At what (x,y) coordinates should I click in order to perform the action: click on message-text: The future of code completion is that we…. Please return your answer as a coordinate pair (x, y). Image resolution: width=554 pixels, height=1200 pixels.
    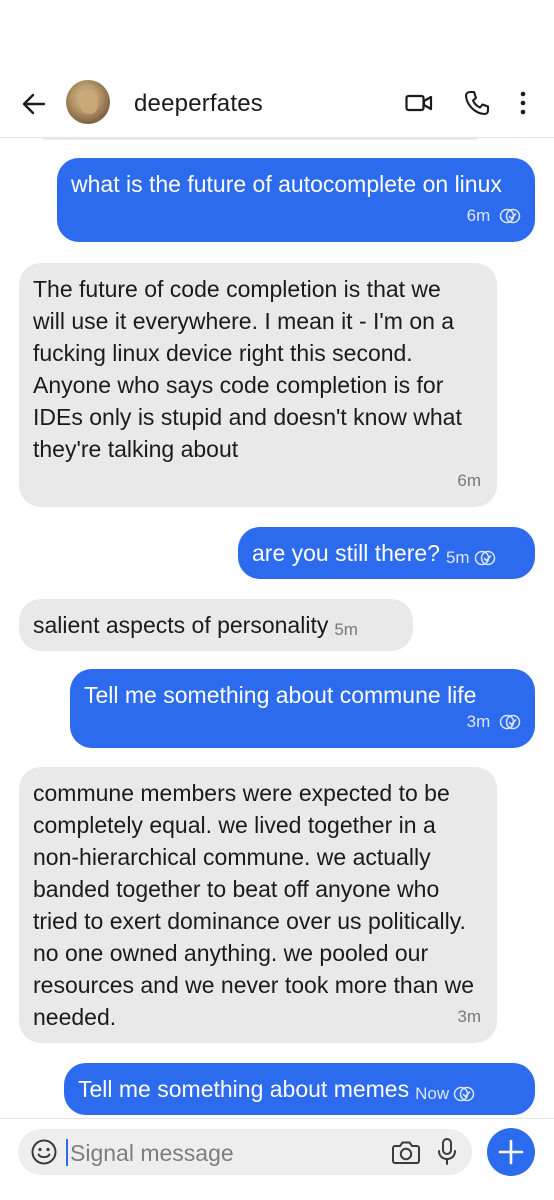
    Looking at the image, I should click on (247, 369).